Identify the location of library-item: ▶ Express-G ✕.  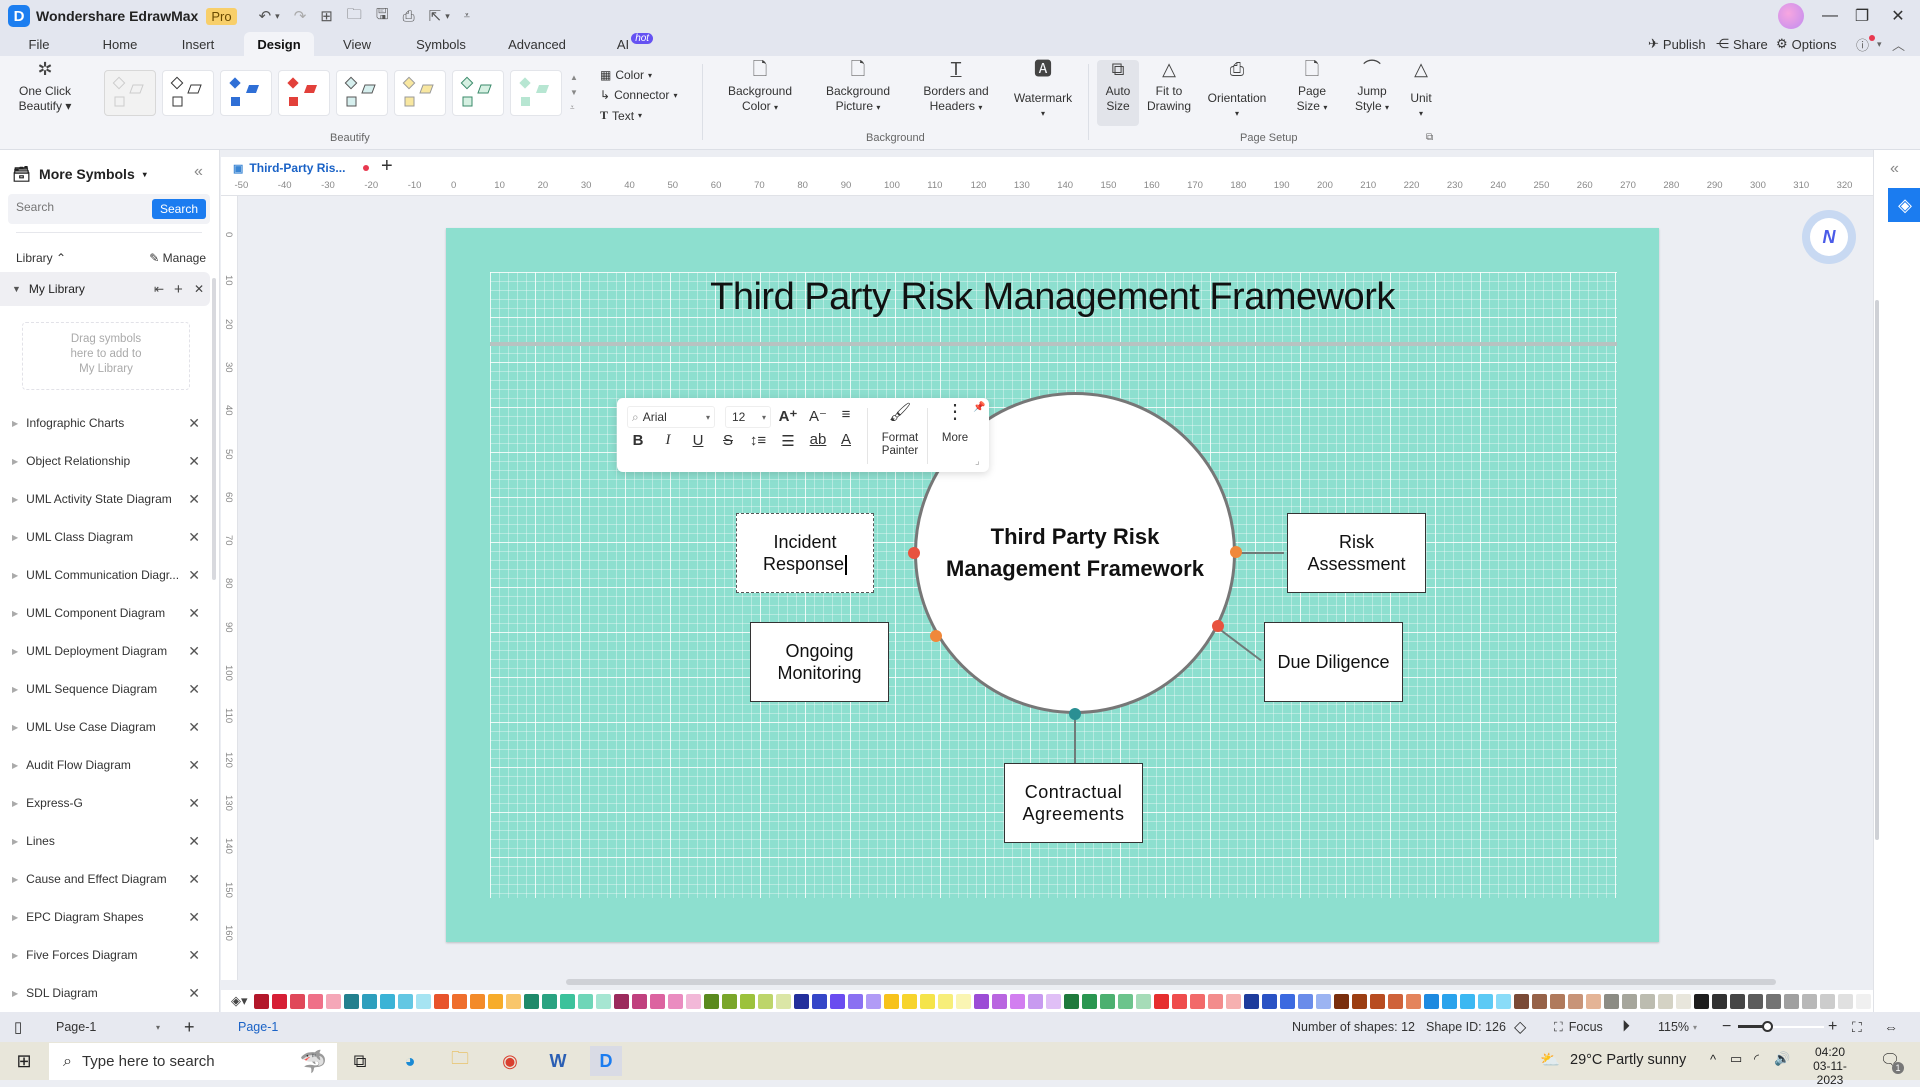
(105, 803).